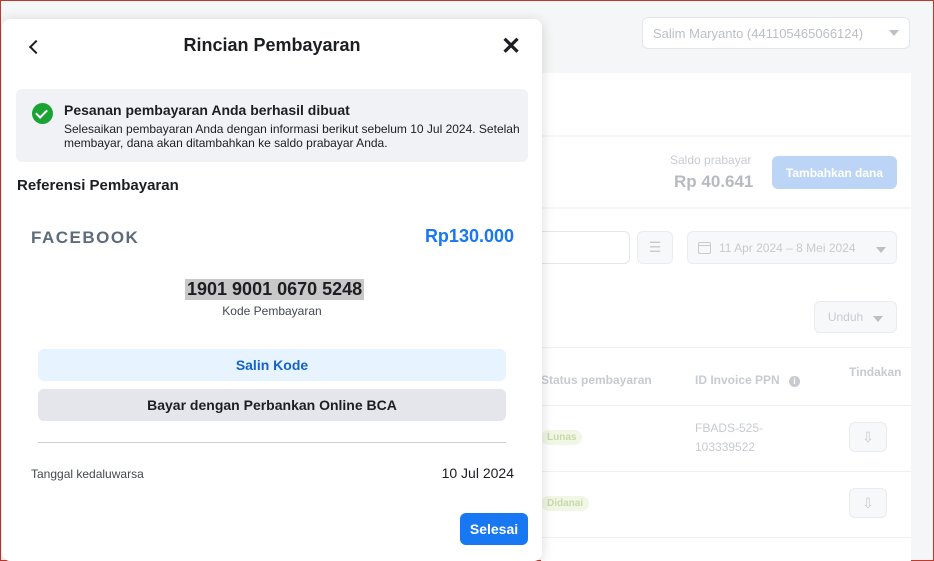 The image size is (934, 561). I want to click on column-header-action: Tindakan, so click(875, 372).